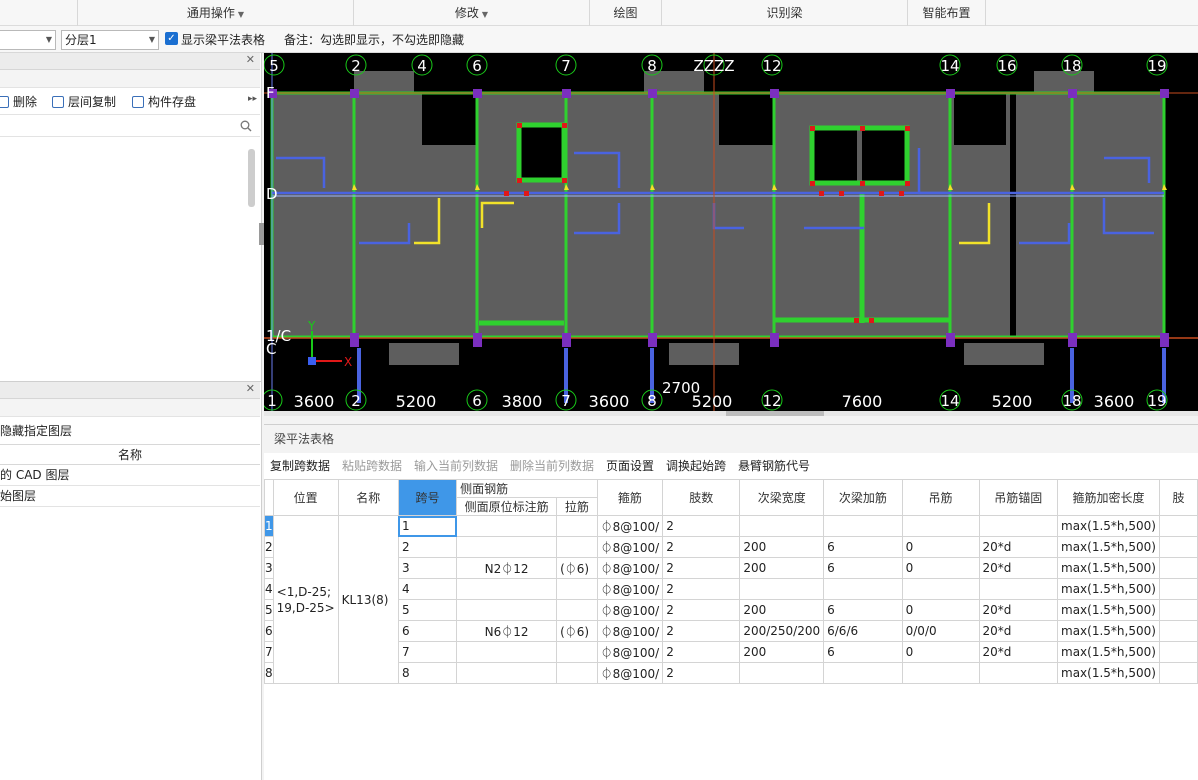  What do you see at coordinates (269, 673) in the screenshot?
I see `row-number: 8` at bounding box center [269, 673].